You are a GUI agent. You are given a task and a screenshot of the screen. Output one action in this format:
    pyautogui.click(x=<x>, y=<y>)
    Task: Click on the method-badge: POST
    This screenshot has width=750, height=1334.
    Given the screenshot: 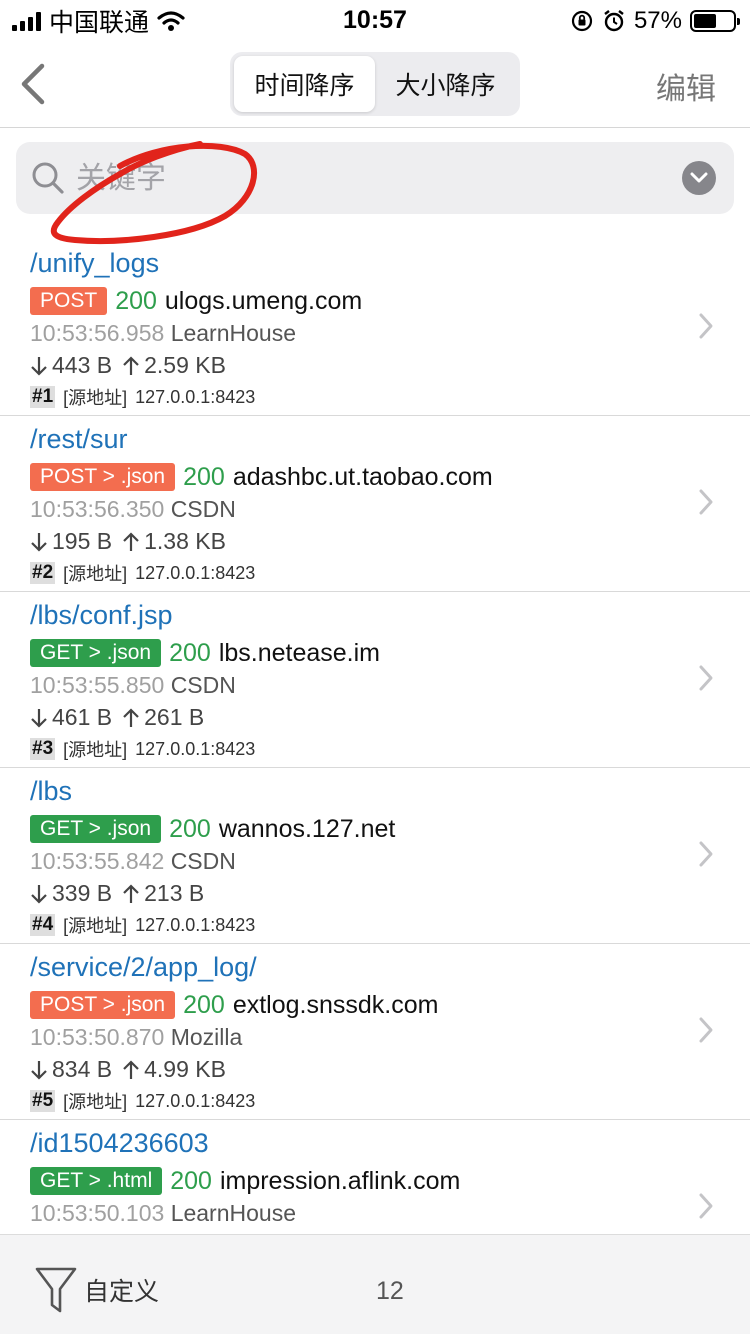 What is the action you would take?
    pyautogui.click(x=69, y=301)
    